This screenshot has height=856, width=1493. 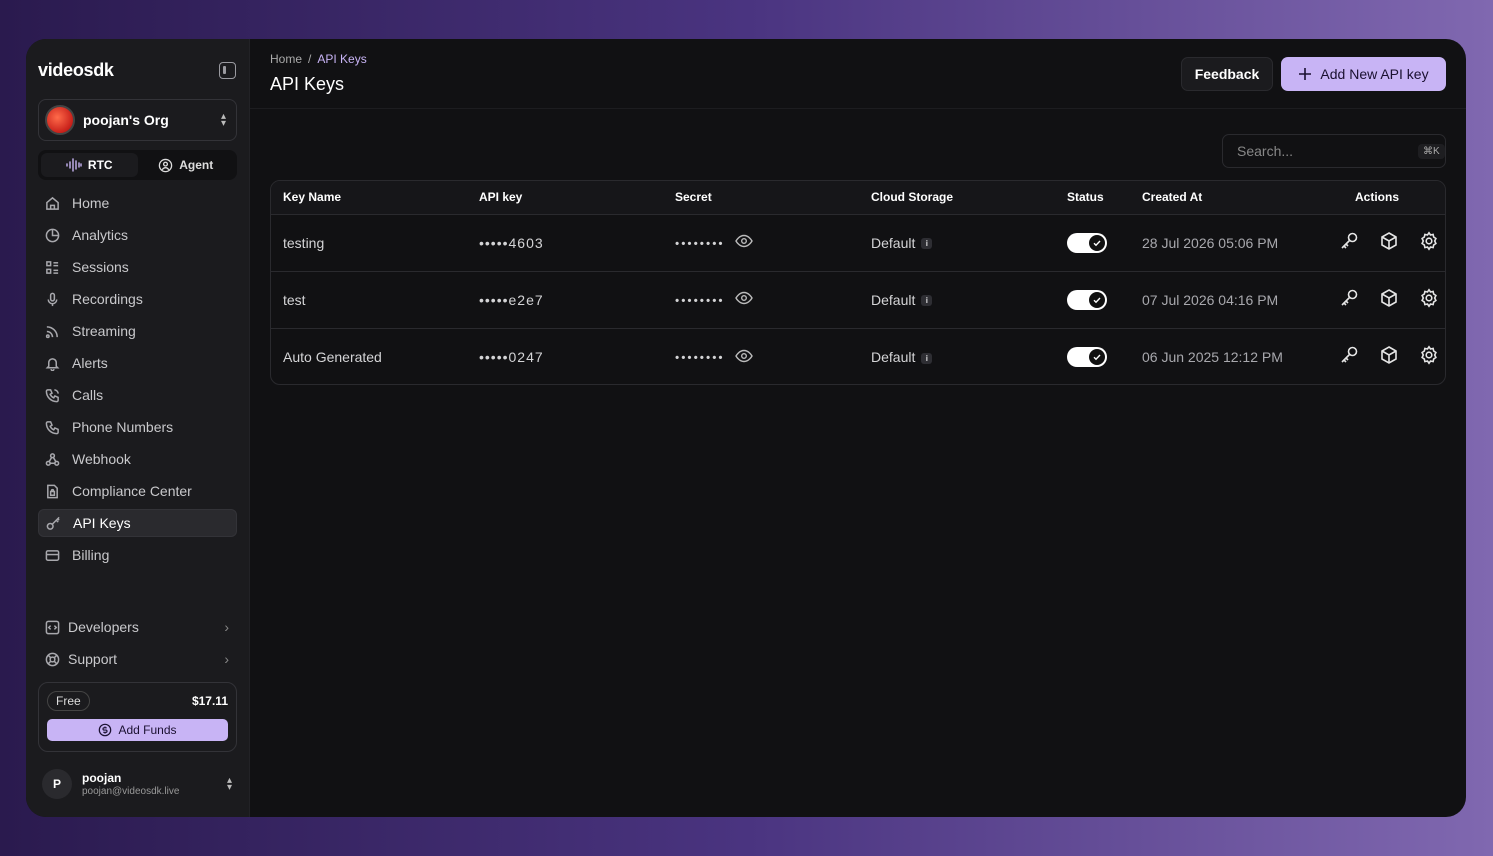 I want to click on sidebar-item-sessions: Sessions, so click(x=137, y=267).